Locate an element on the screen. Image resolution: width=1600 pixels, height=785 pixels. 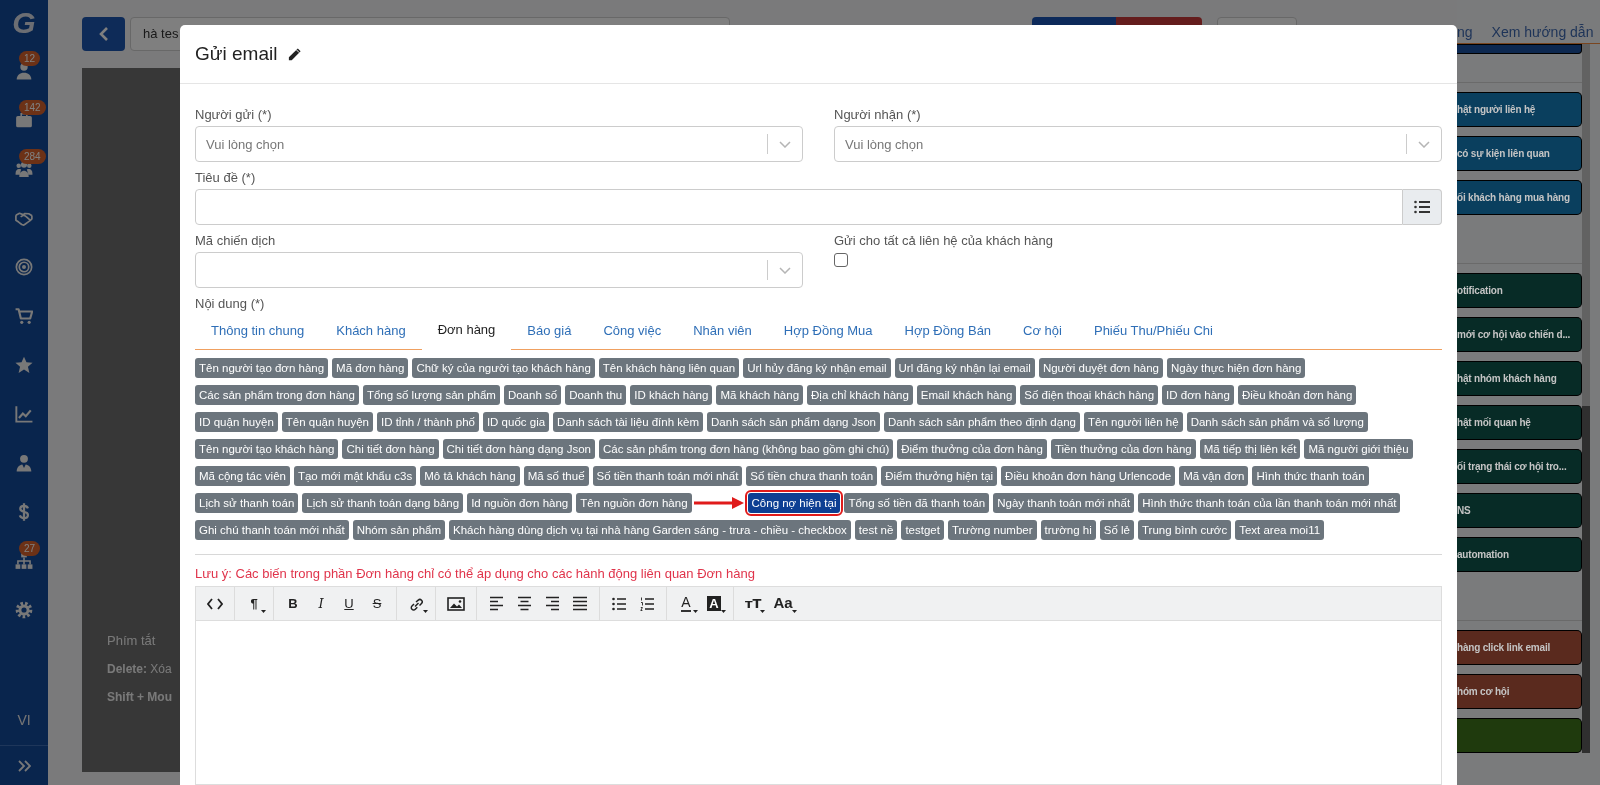
variable-tag: ID quốc gia is located at coordinates (516, 422).